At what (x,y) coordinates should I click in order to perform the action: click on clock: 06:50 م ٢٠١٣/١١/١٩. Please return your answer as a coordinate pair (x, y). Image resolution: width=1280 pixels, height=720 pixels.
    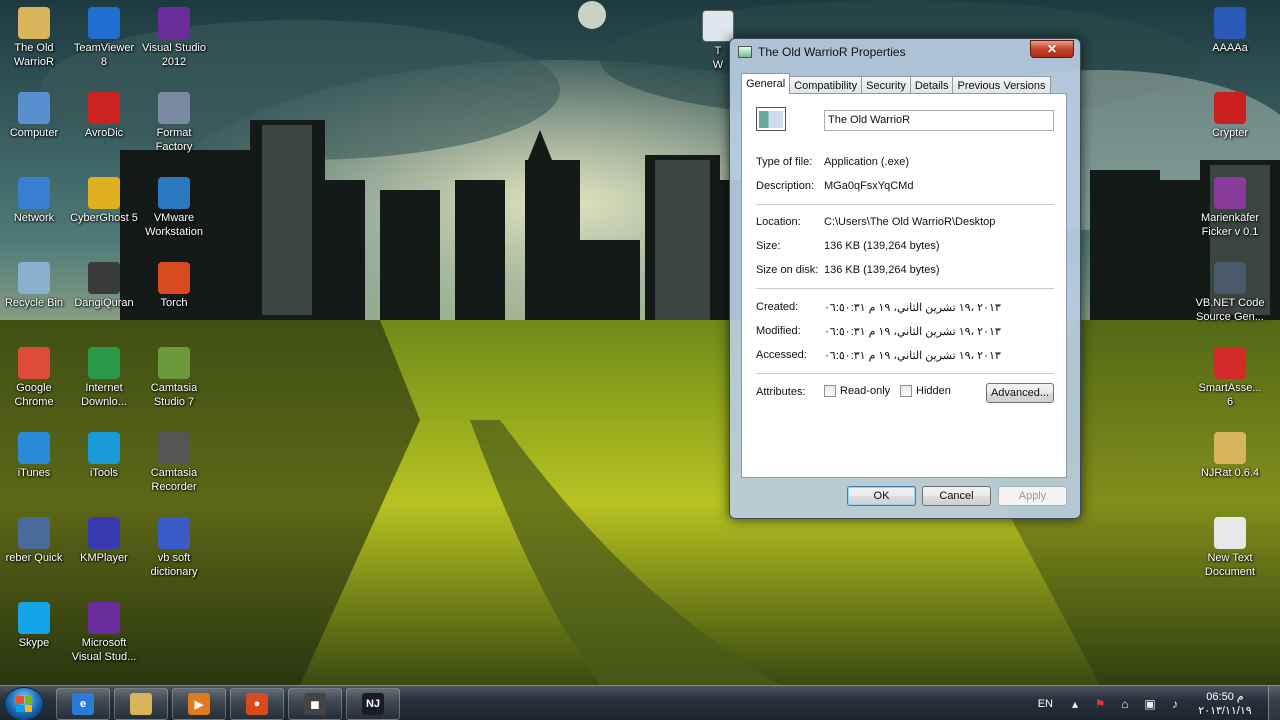
    Looking at the image, I should click on (1225, 704).